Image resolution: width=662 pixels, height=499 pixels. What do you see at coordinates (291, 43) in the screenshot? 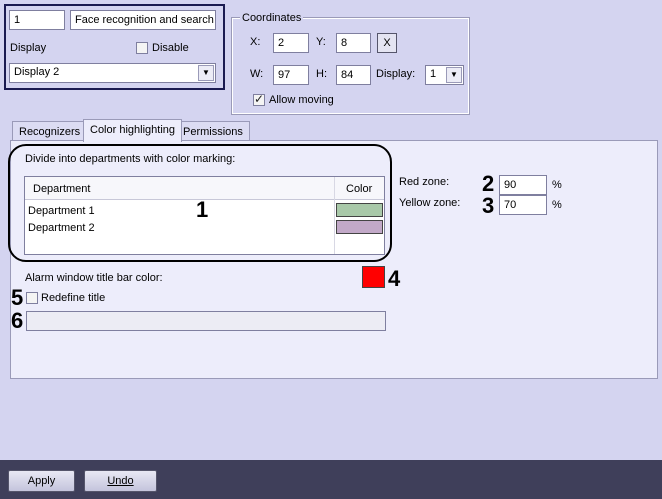
I see `x-field: 2` at bounding box center [291, 43].